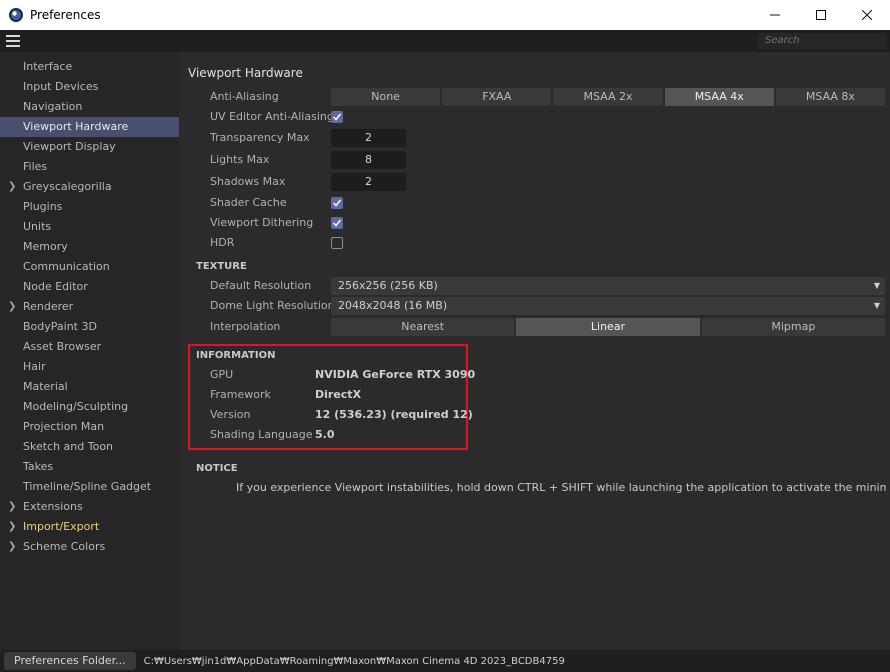  What do you see at coordinates (245, 73) in the screenshot?
I see `page-title: Viewport Hardware` at bounding box center [245, 73].